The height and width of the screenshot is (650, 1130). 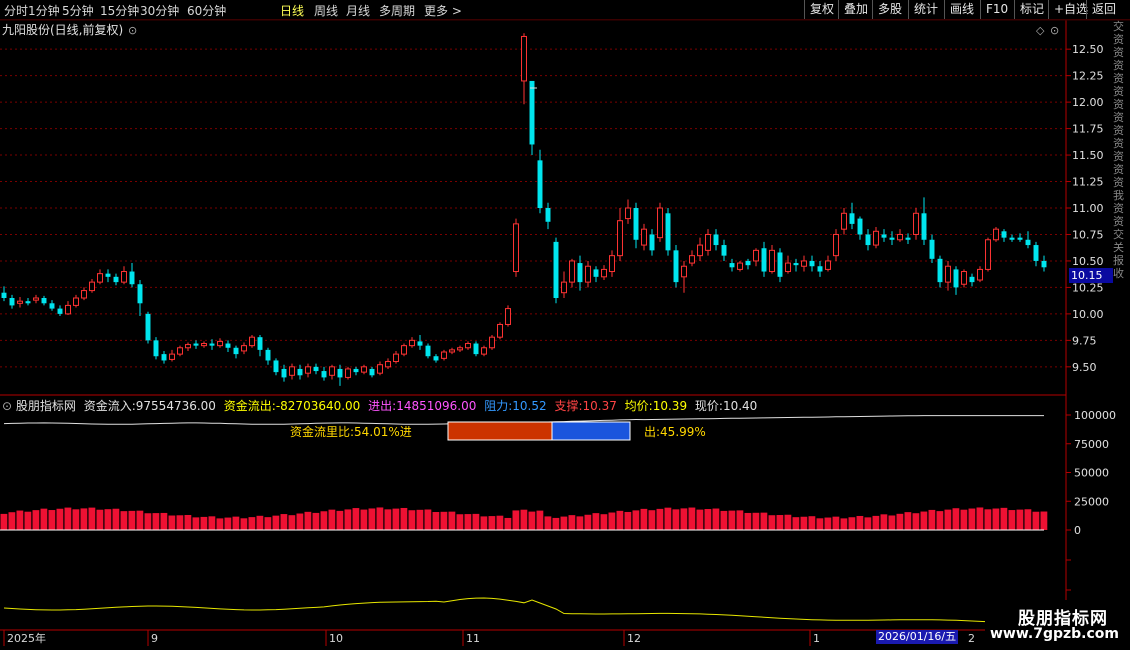 What do you see at coordinates (1091, 275) in the screenshot?
I see `current-price-tag: 10.15` at bounding box center [1091, 275].